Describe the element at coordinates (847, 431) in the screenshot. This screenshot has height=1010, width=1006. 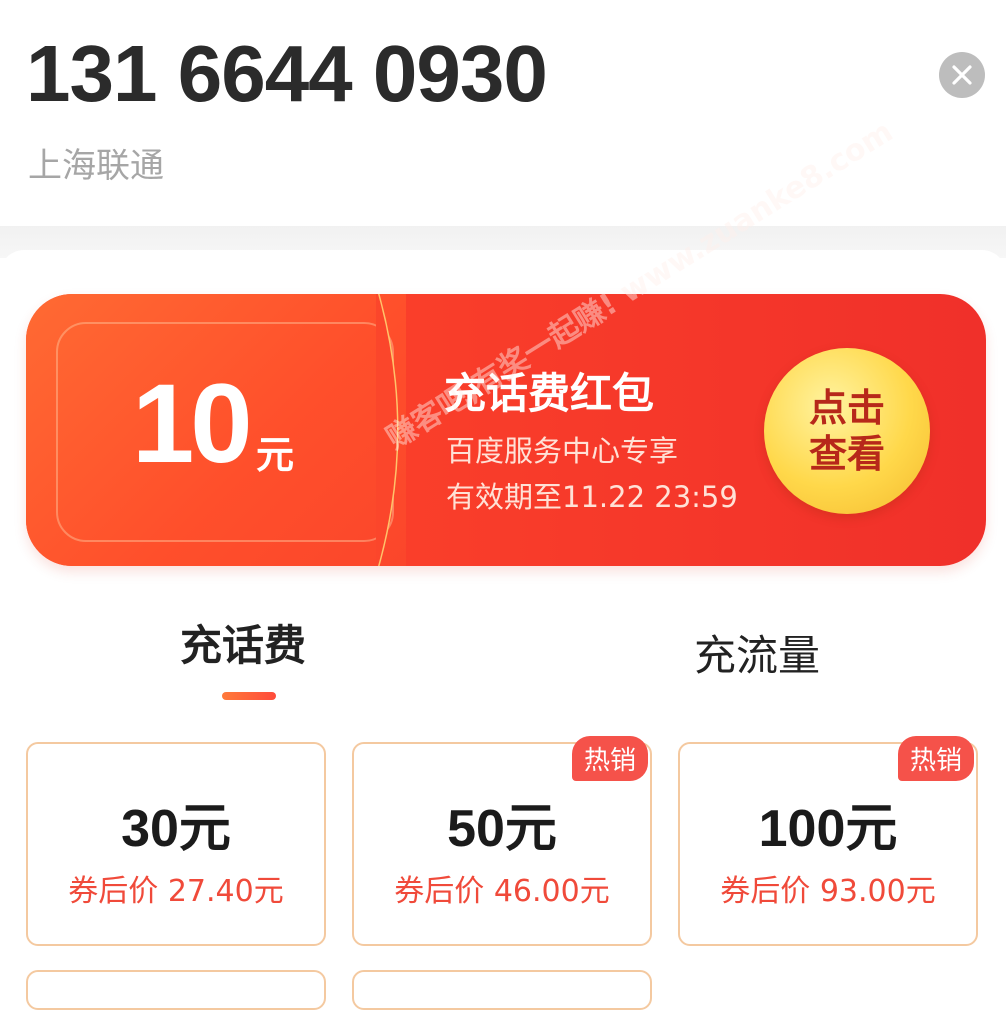
I see `view-coupon-button: 点击 查看` at that location.